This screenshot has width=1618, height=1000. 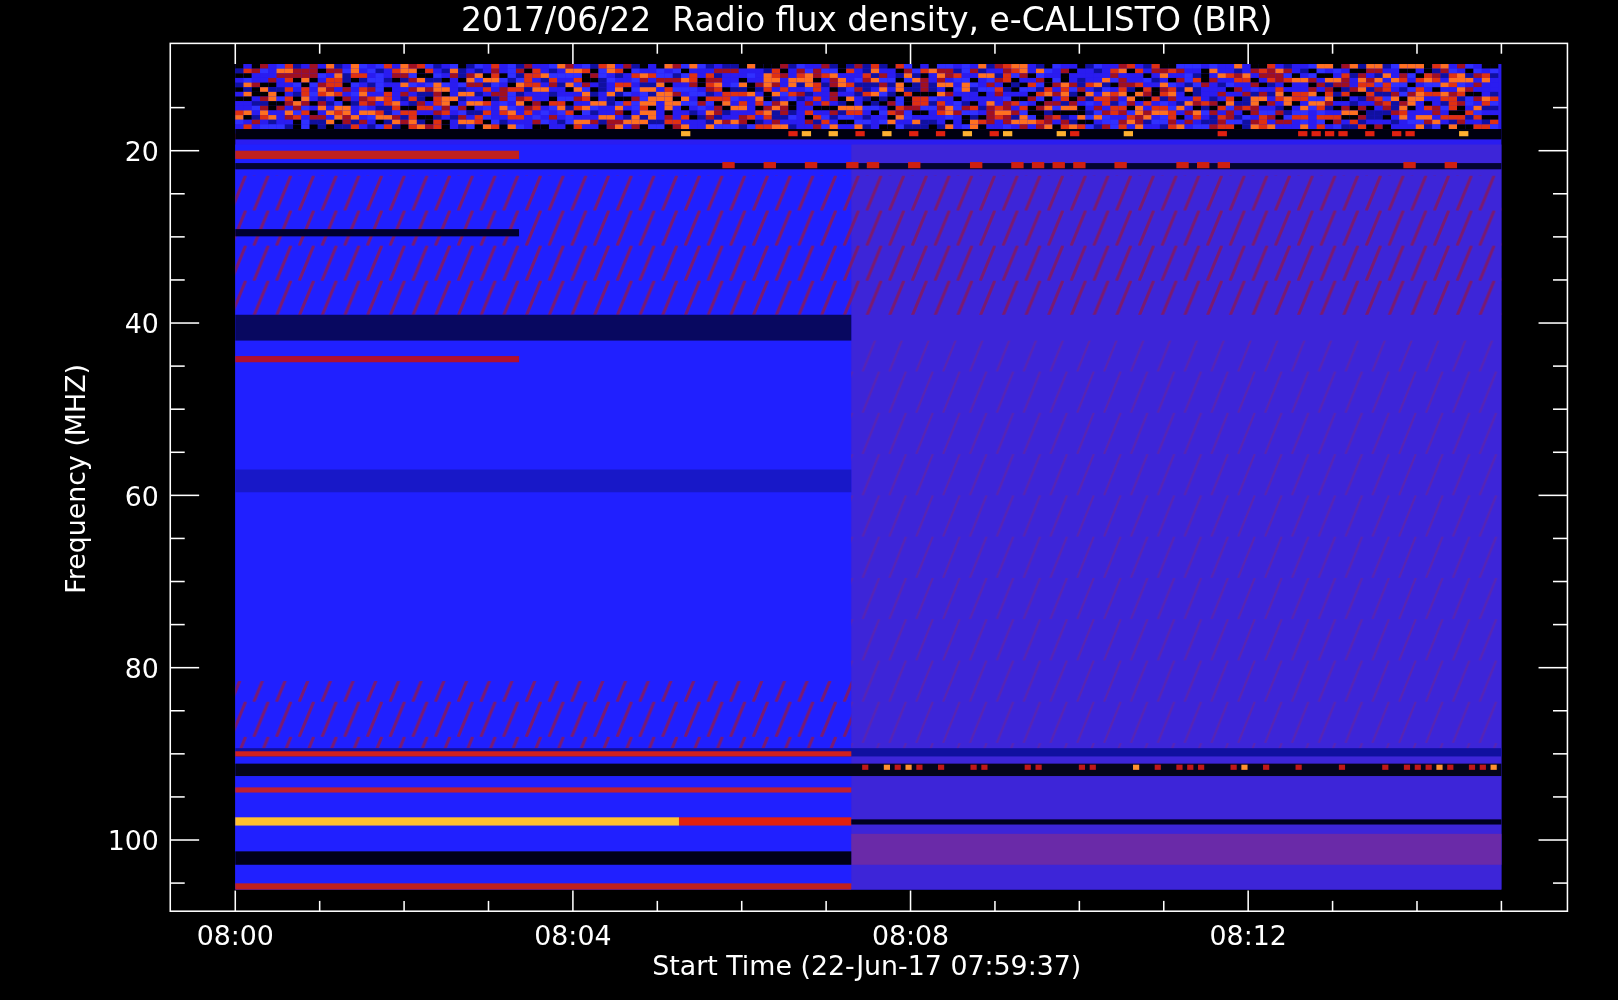 I want to click on tick-label: 60, so click(x=141, y=496).